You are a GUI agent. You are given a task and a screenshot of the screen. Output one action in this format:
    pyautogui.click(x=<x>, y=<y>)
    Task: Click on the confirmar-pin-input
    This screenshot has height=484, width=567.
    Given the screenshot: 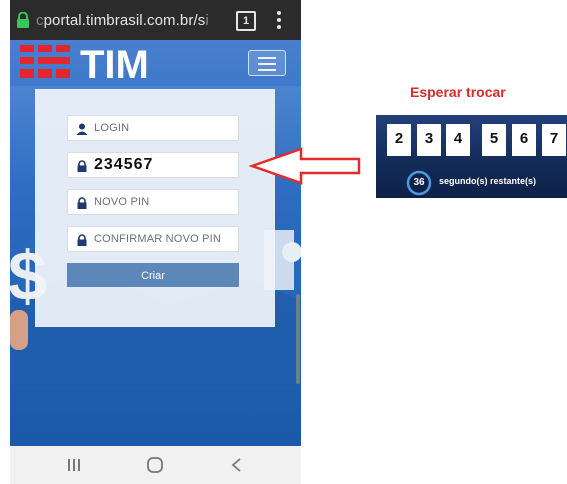 What is the action you would take?
    pyautogui.click(x=165, y=239)
    